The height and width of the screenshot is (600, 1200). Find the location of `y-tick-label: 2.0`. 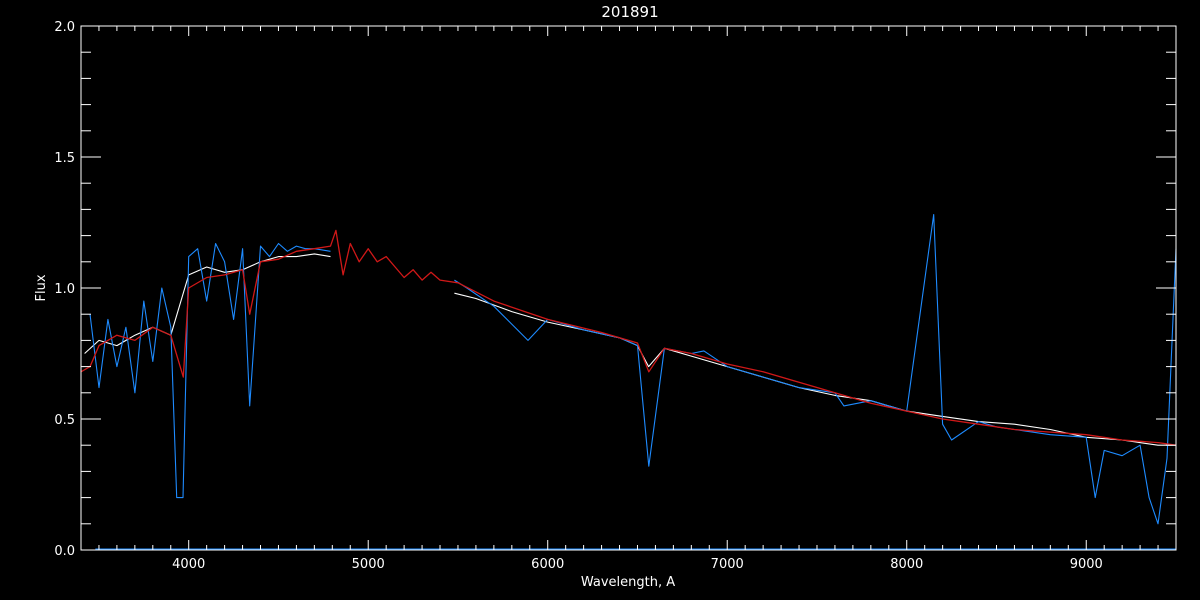

y-tick-label: 2.0 is located at coordinates (64, 27).